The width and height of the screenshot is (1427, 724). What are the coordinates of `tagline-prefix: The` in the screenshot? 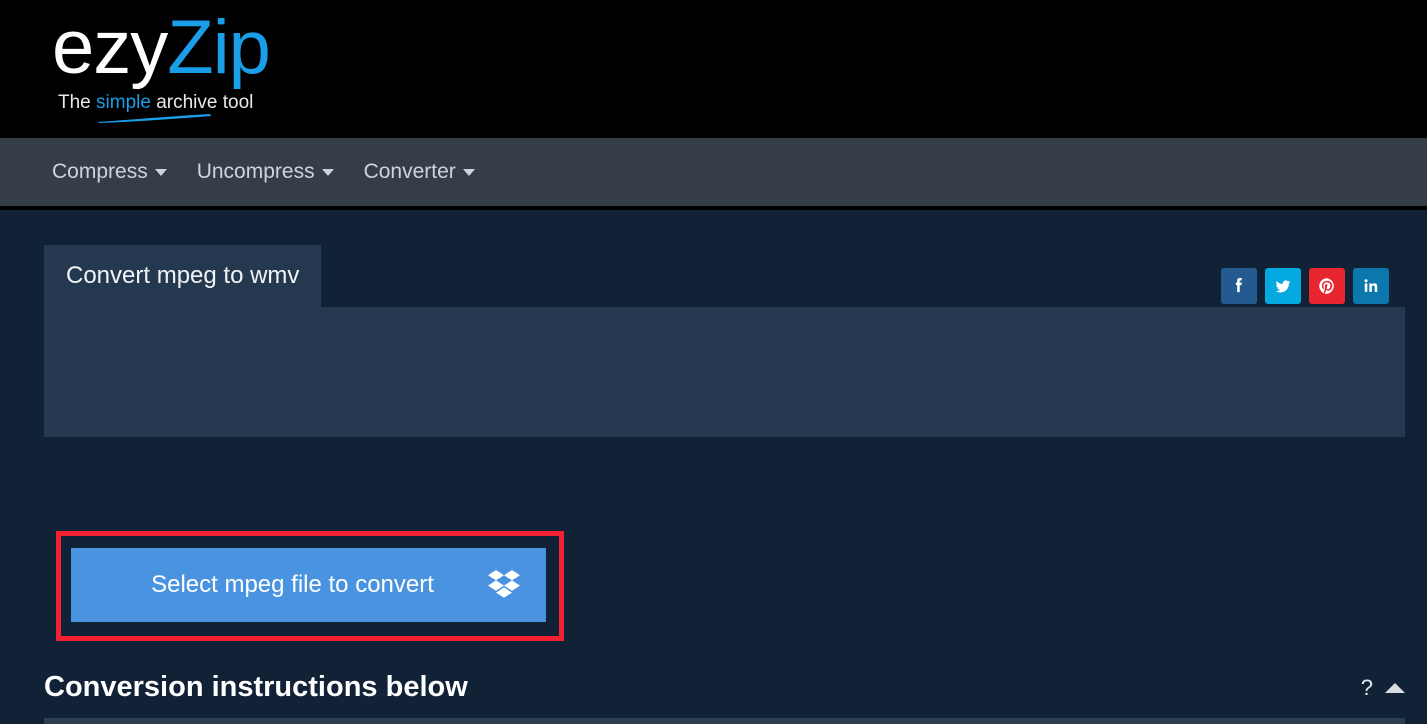 It's located at (77, 102).